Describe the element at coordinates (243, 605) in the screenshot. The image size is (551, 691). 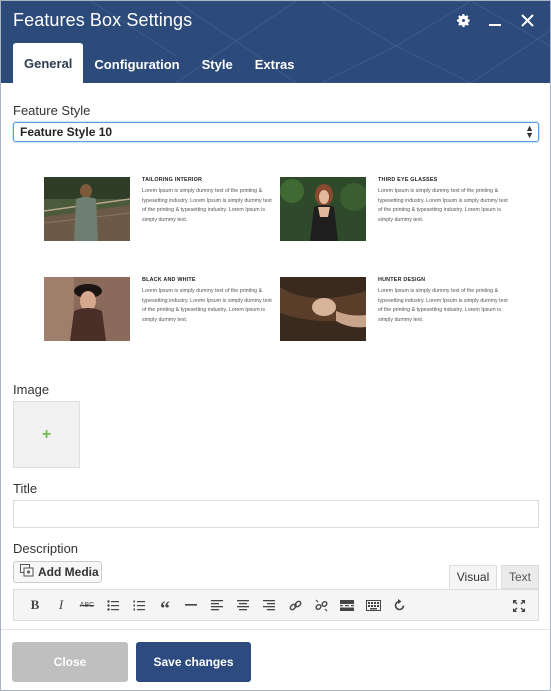
I see `align-center-icon` at that location.